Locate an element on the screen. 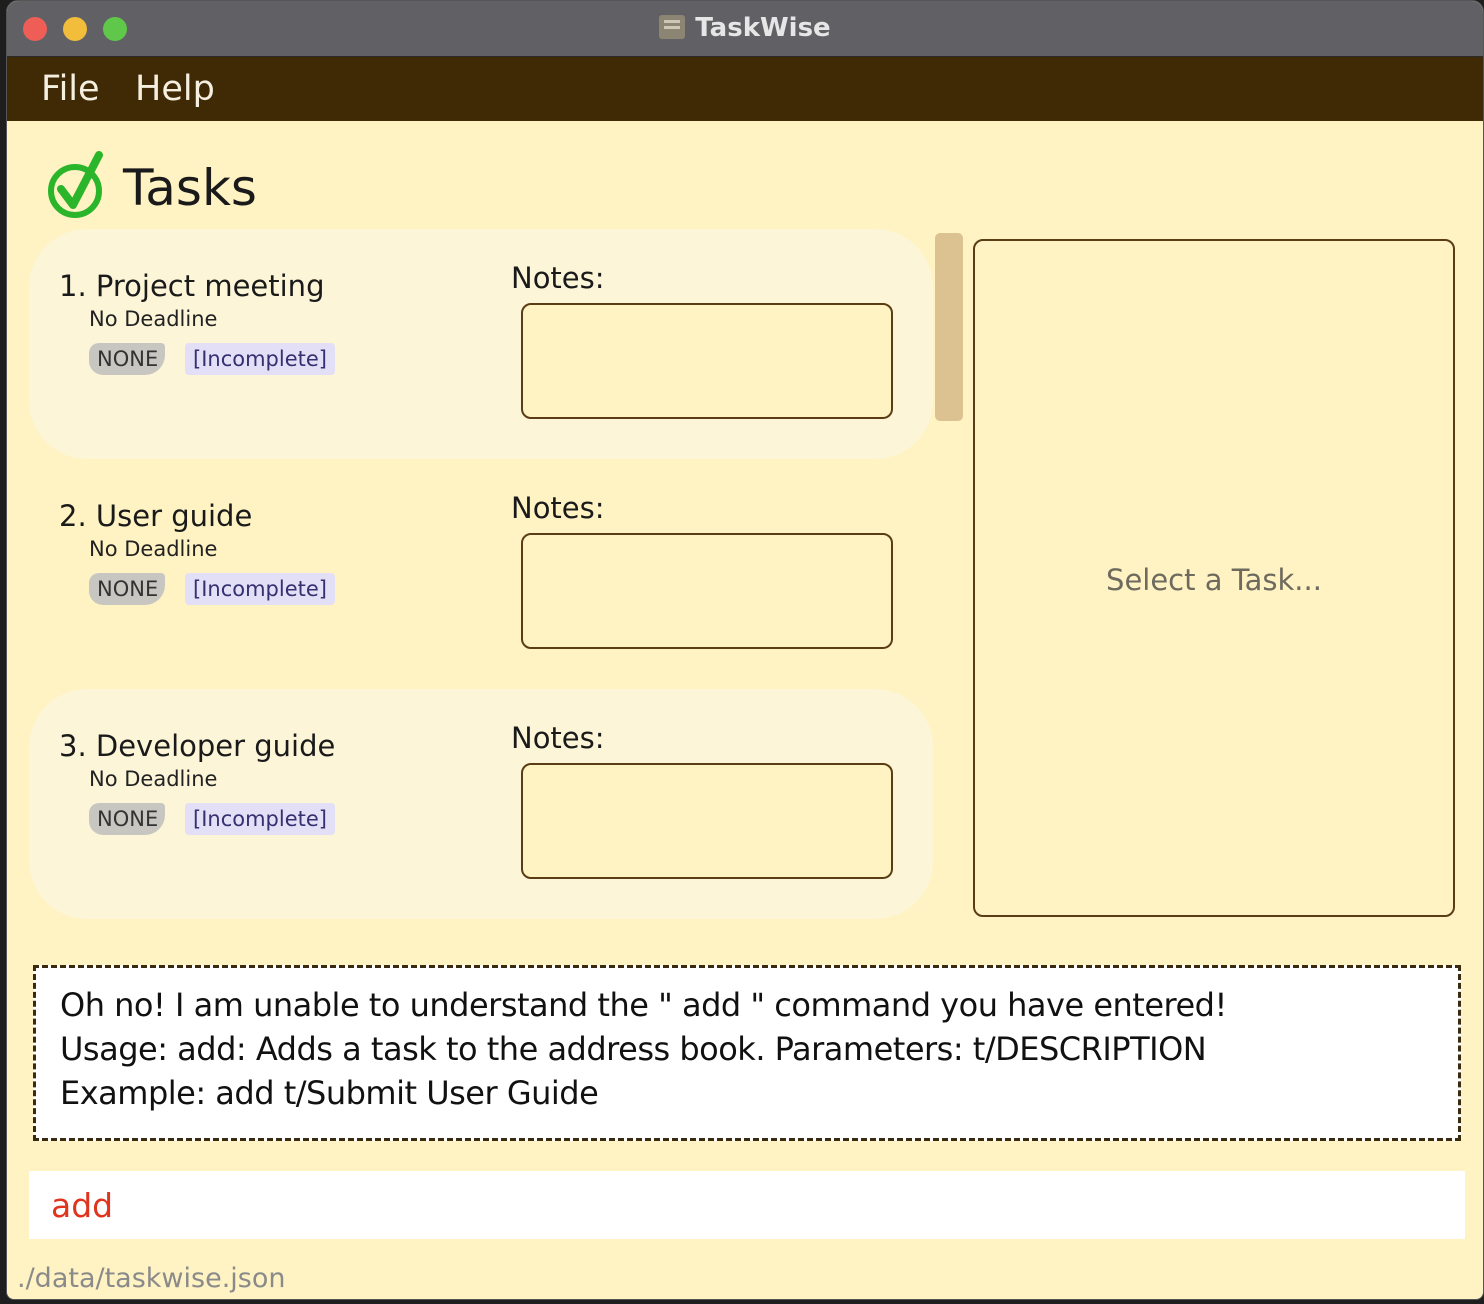 Image resolution: width=1484 pixels, height=1304 pixels. title-bar: TaskWise is located at coordinates (745, 29).